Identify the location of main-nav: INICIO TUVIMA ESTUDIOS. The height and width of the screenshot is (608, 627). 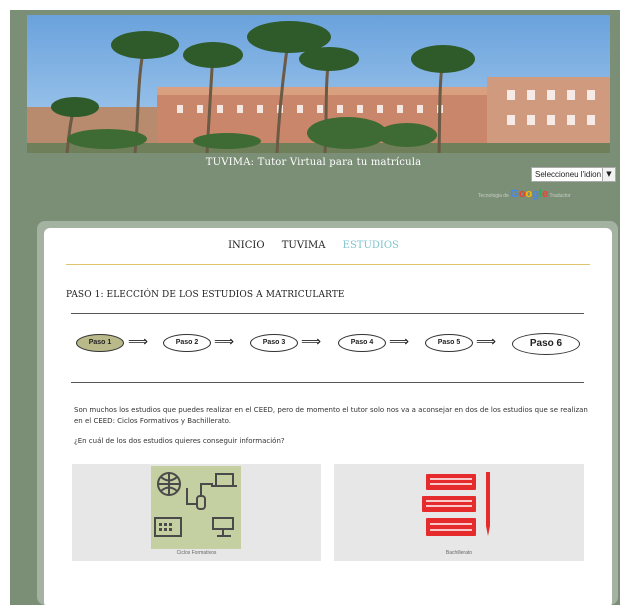
(313, 245).